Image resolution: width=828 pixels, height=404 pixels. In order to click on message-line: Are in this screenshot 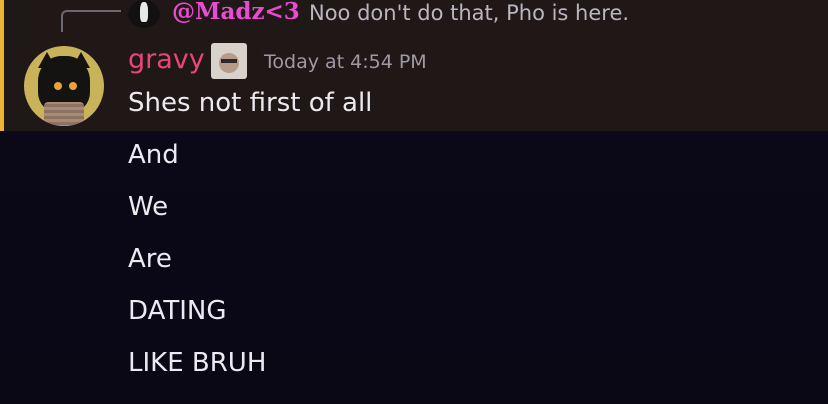, I will do `click(150, 259)`.